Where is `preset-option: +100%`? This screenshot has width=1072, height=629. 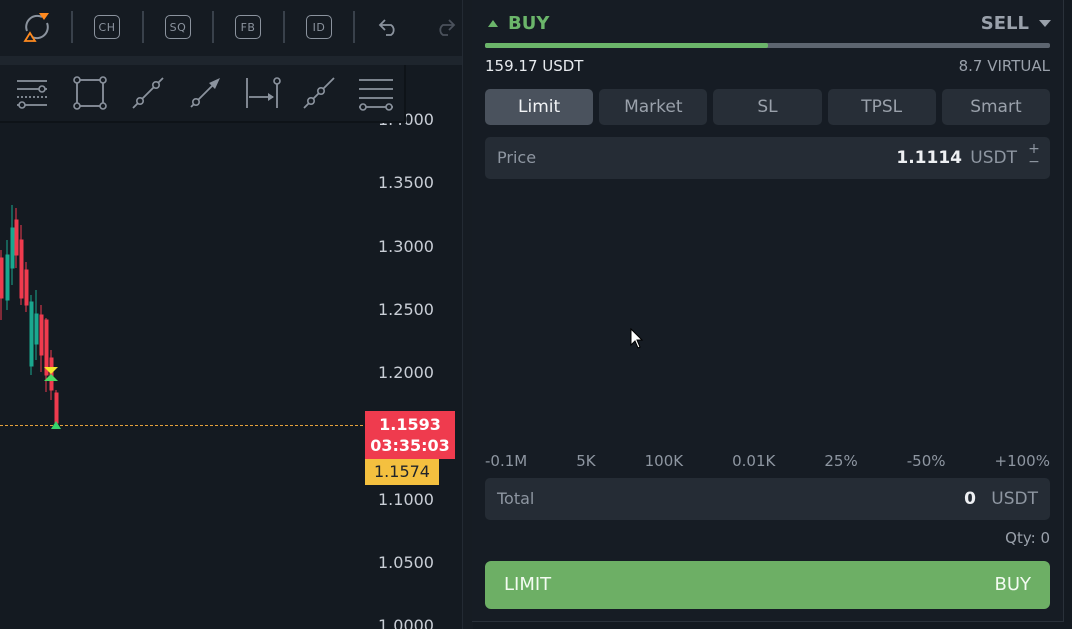
preset-option: +100% is located at coordinates (1022, 461).